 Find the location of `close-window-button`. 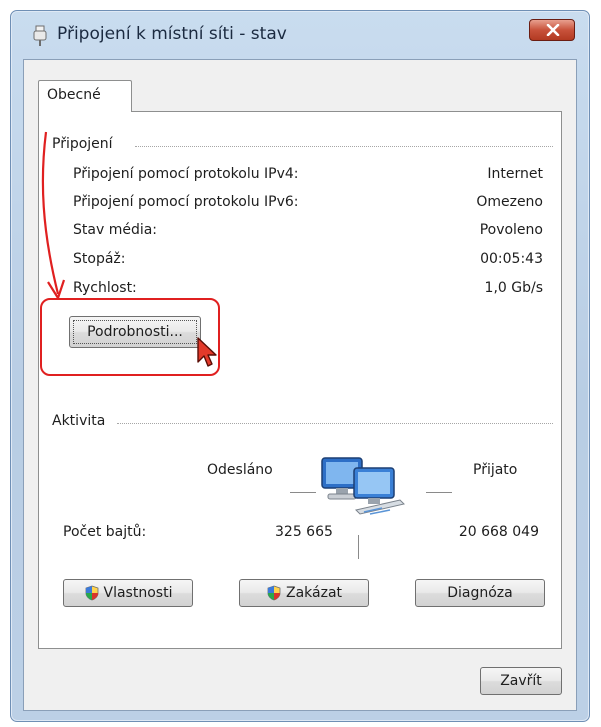

close-window-button is located at coordinates (552, 30).